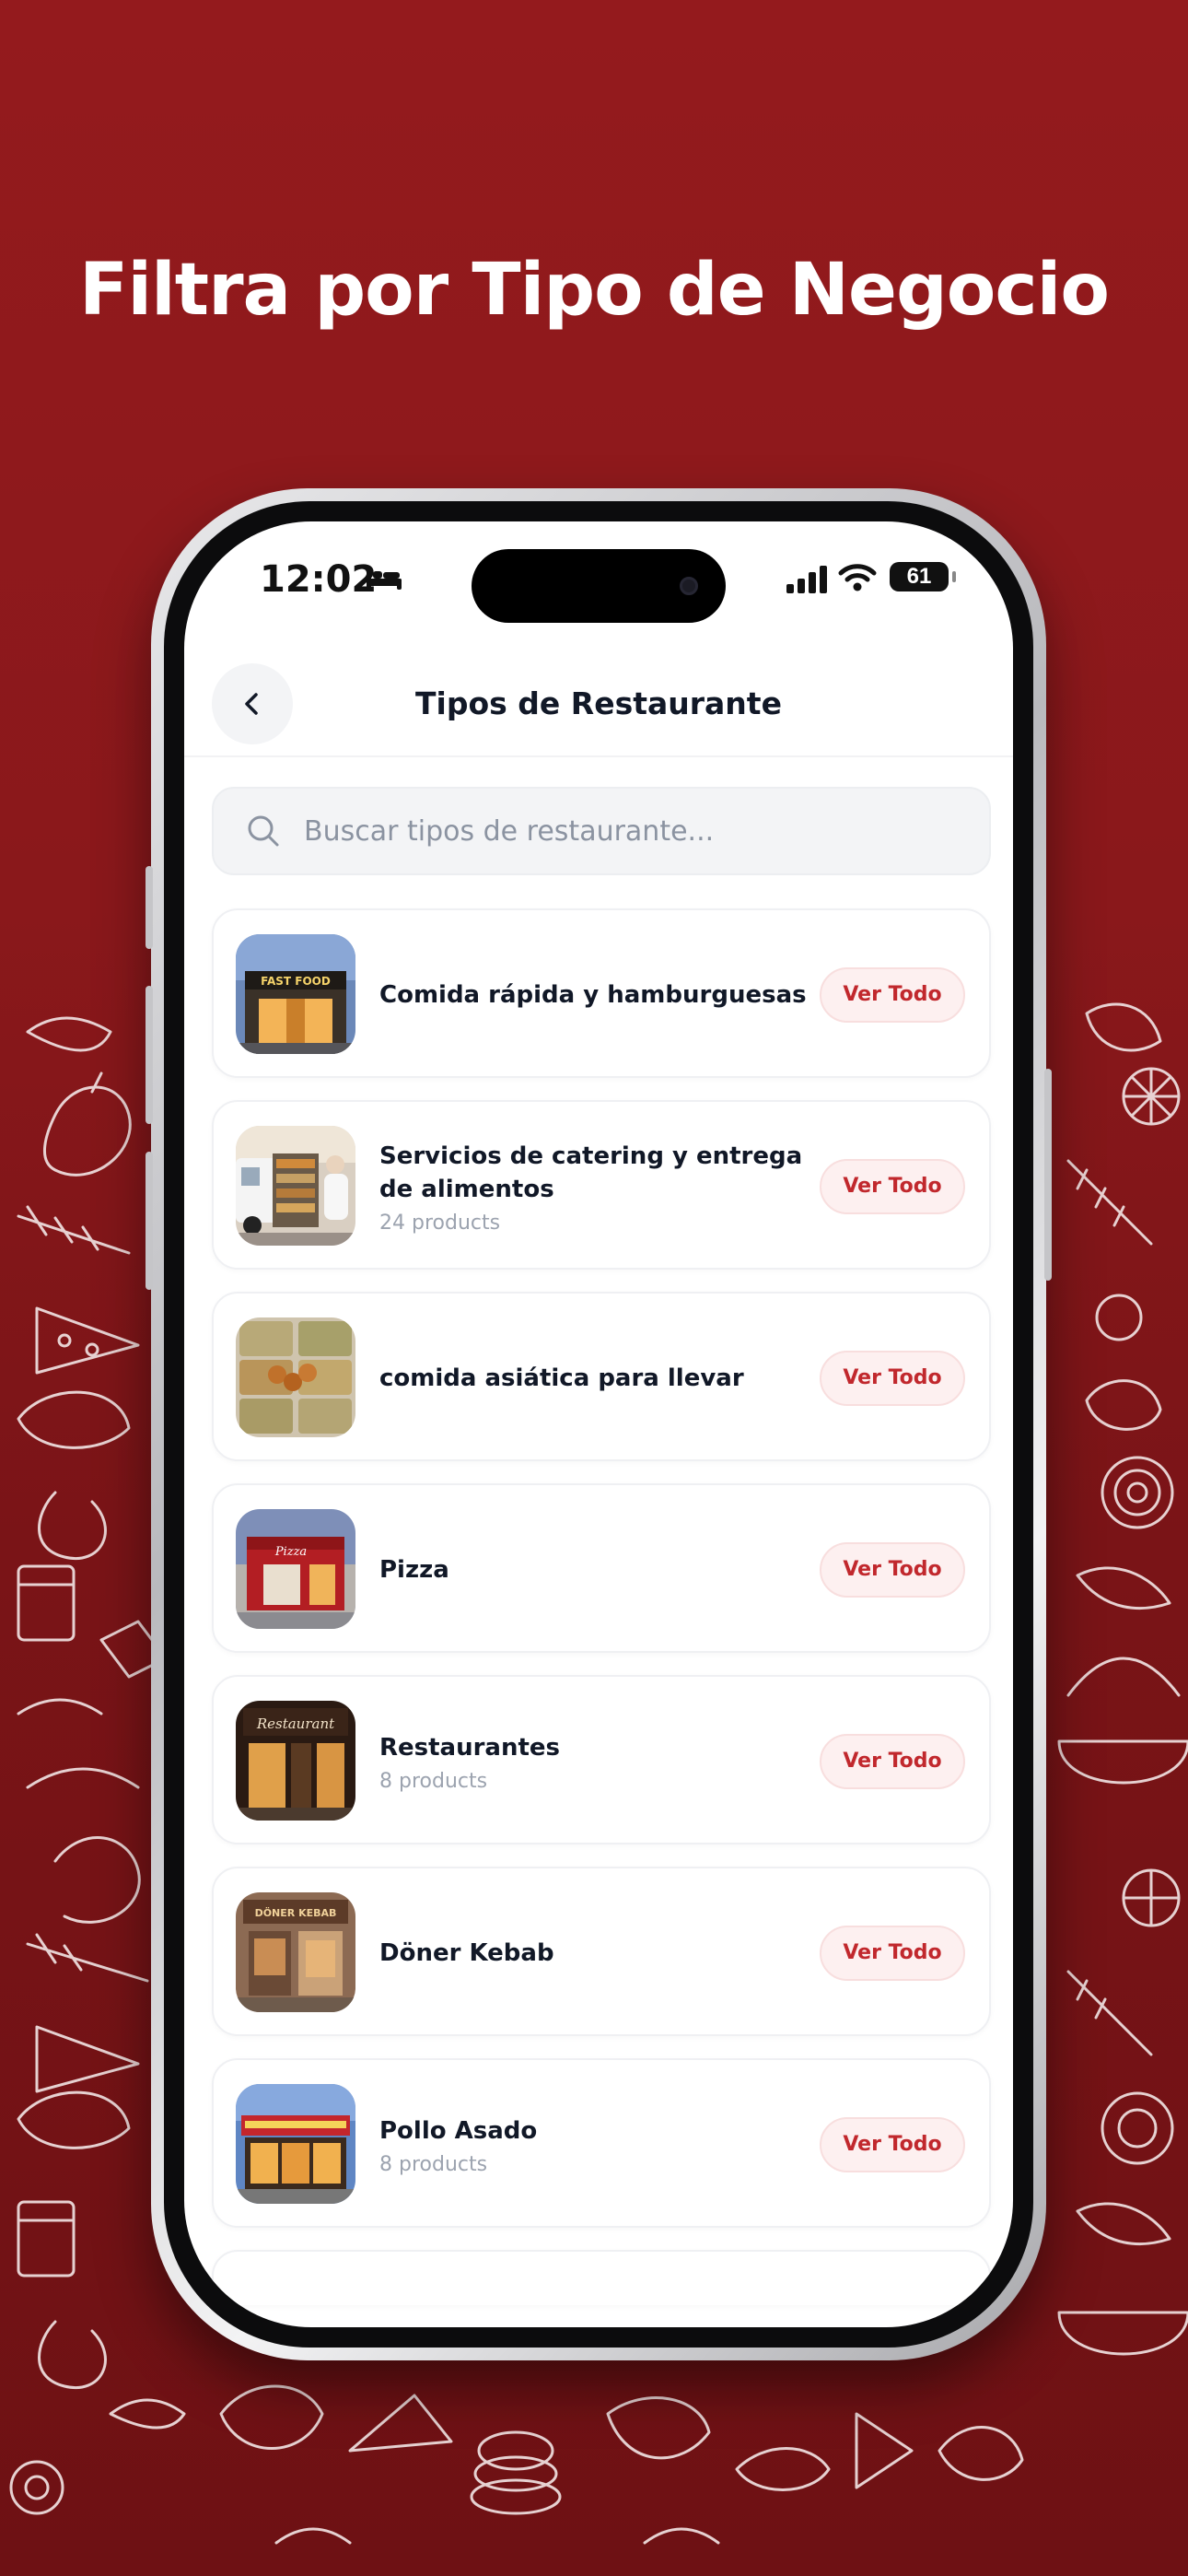 This screenshot has width=1188, height=2576. Describe the element at coordinates (857, 577) in the screenshot. I see `wifi-icon` at that location.